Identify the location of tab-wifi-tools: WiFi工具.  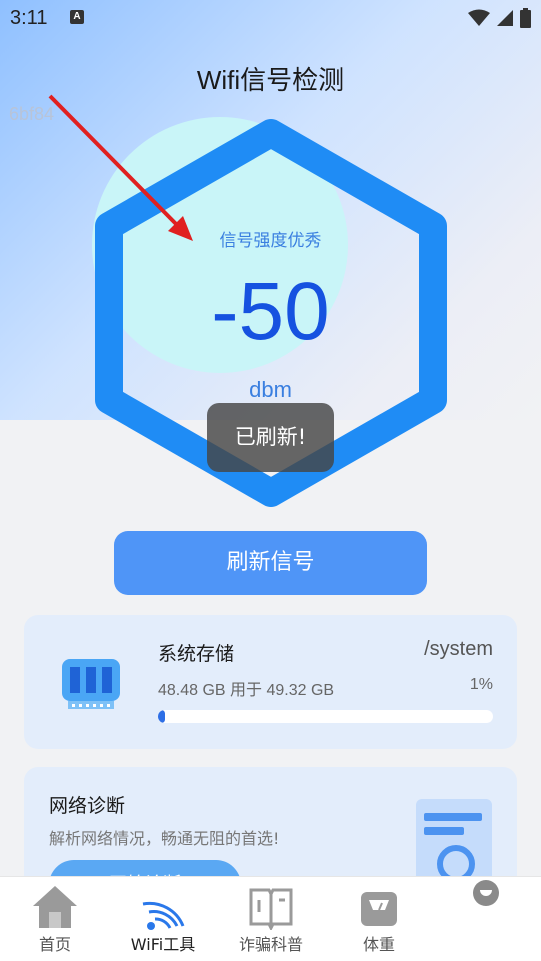
(163, 919).